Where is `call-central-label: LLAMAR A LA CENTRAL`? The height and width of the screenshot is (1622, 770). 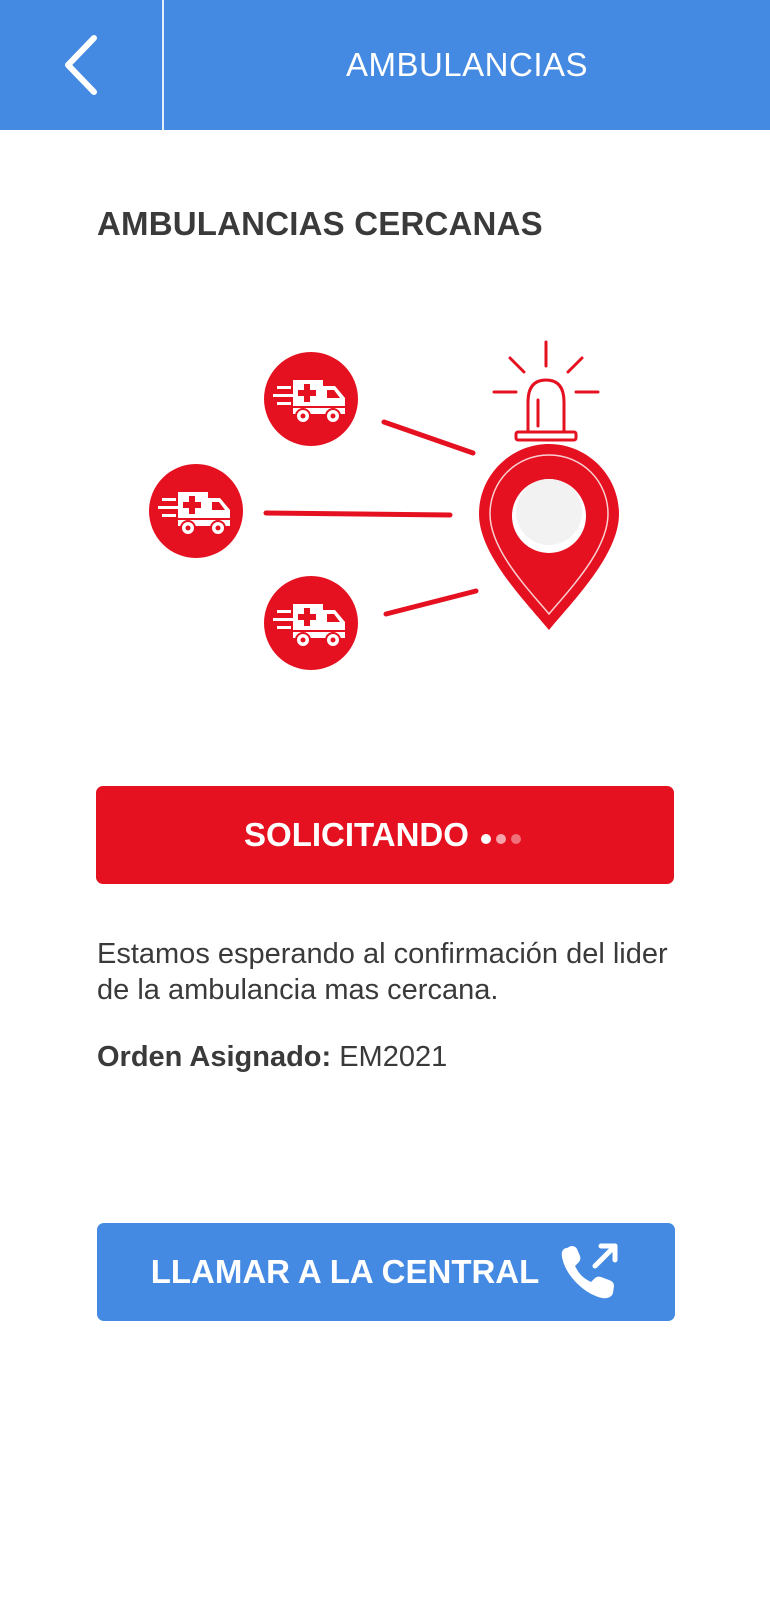
call-central-label: LLAMAR A LA CENTRAL is located at coordinates (345, 1271).